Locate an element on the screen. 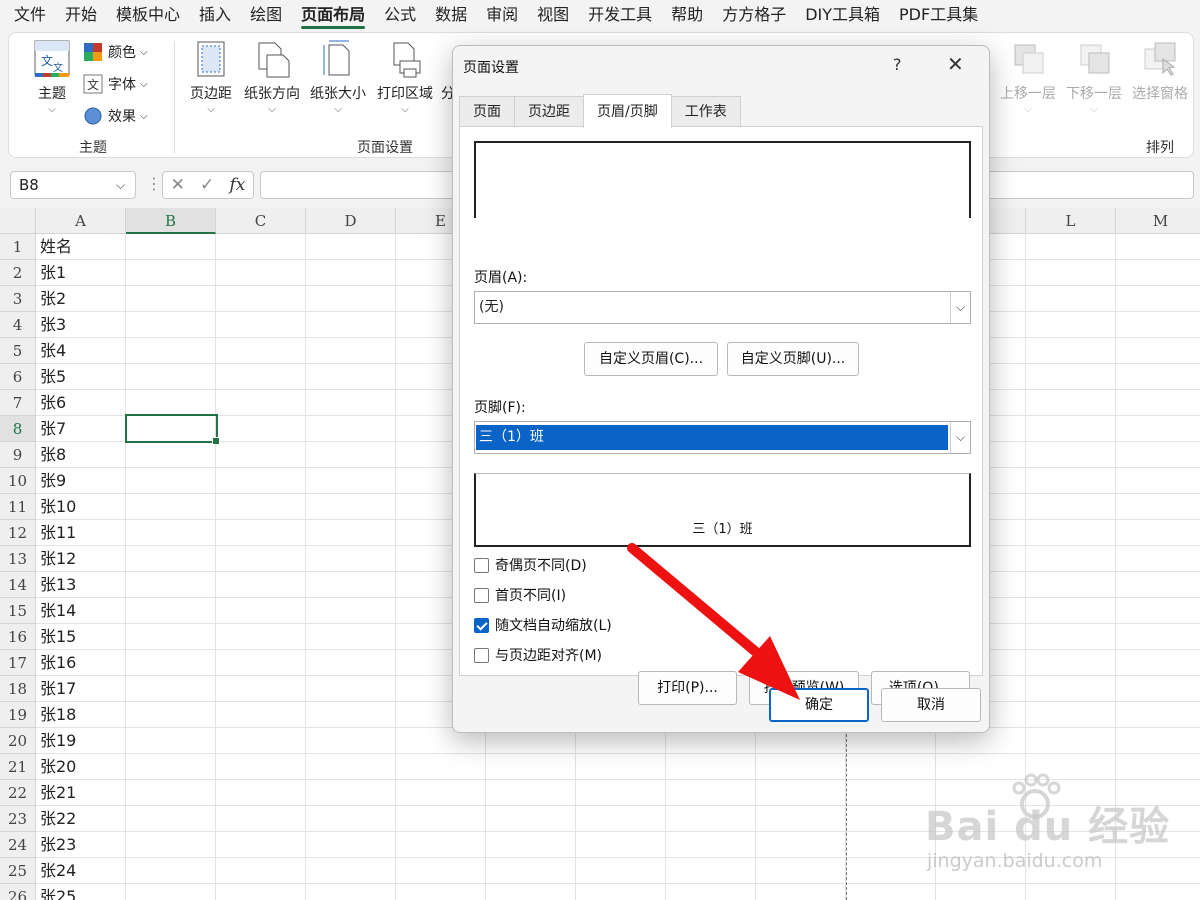  cell-b4 is located at coordinates (171, 325).